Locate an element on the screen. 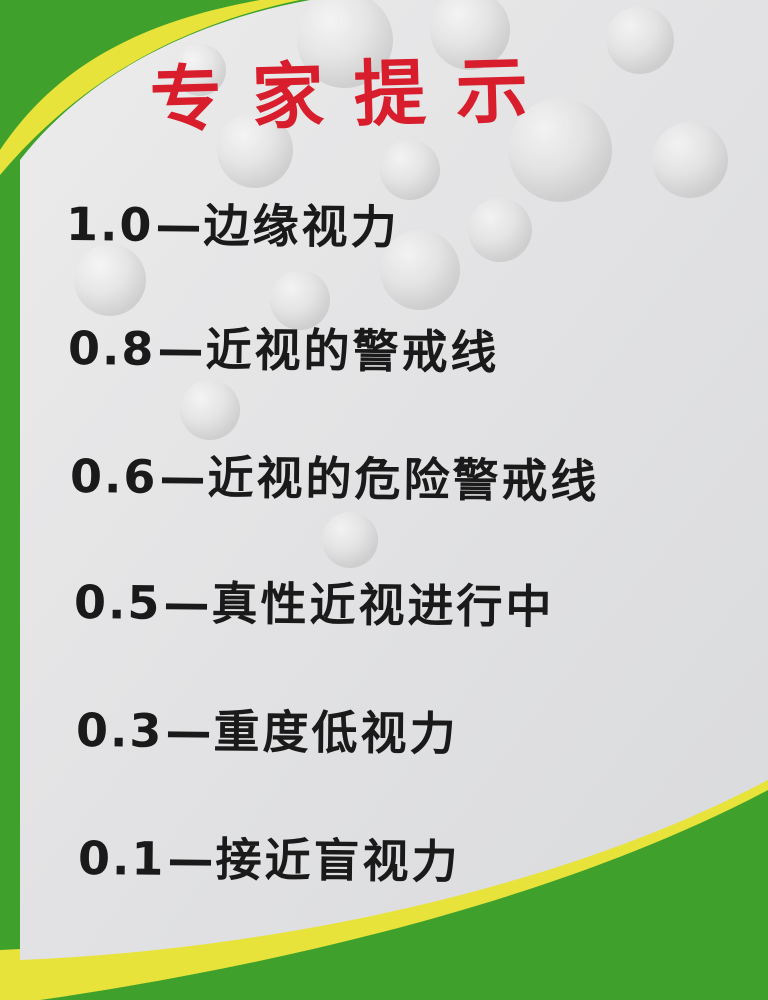 The width and height of the screenshot is (768, 1000). tip-label: 接近盲视力 is located at coordinates (338, 861).